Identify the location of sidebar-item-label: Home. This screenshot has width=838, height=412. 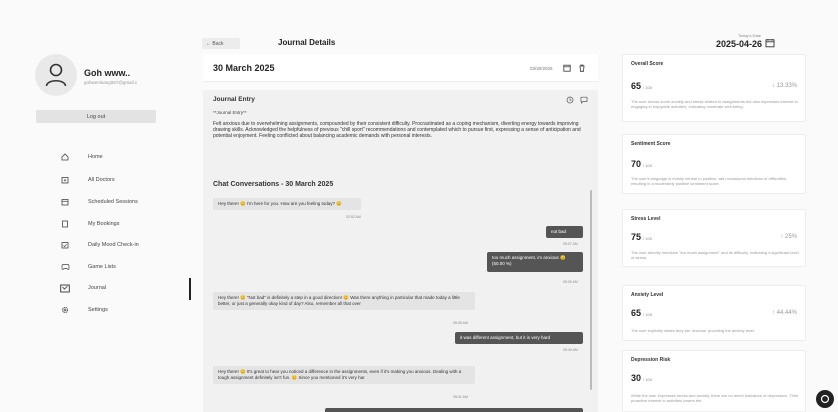
(95, 157).